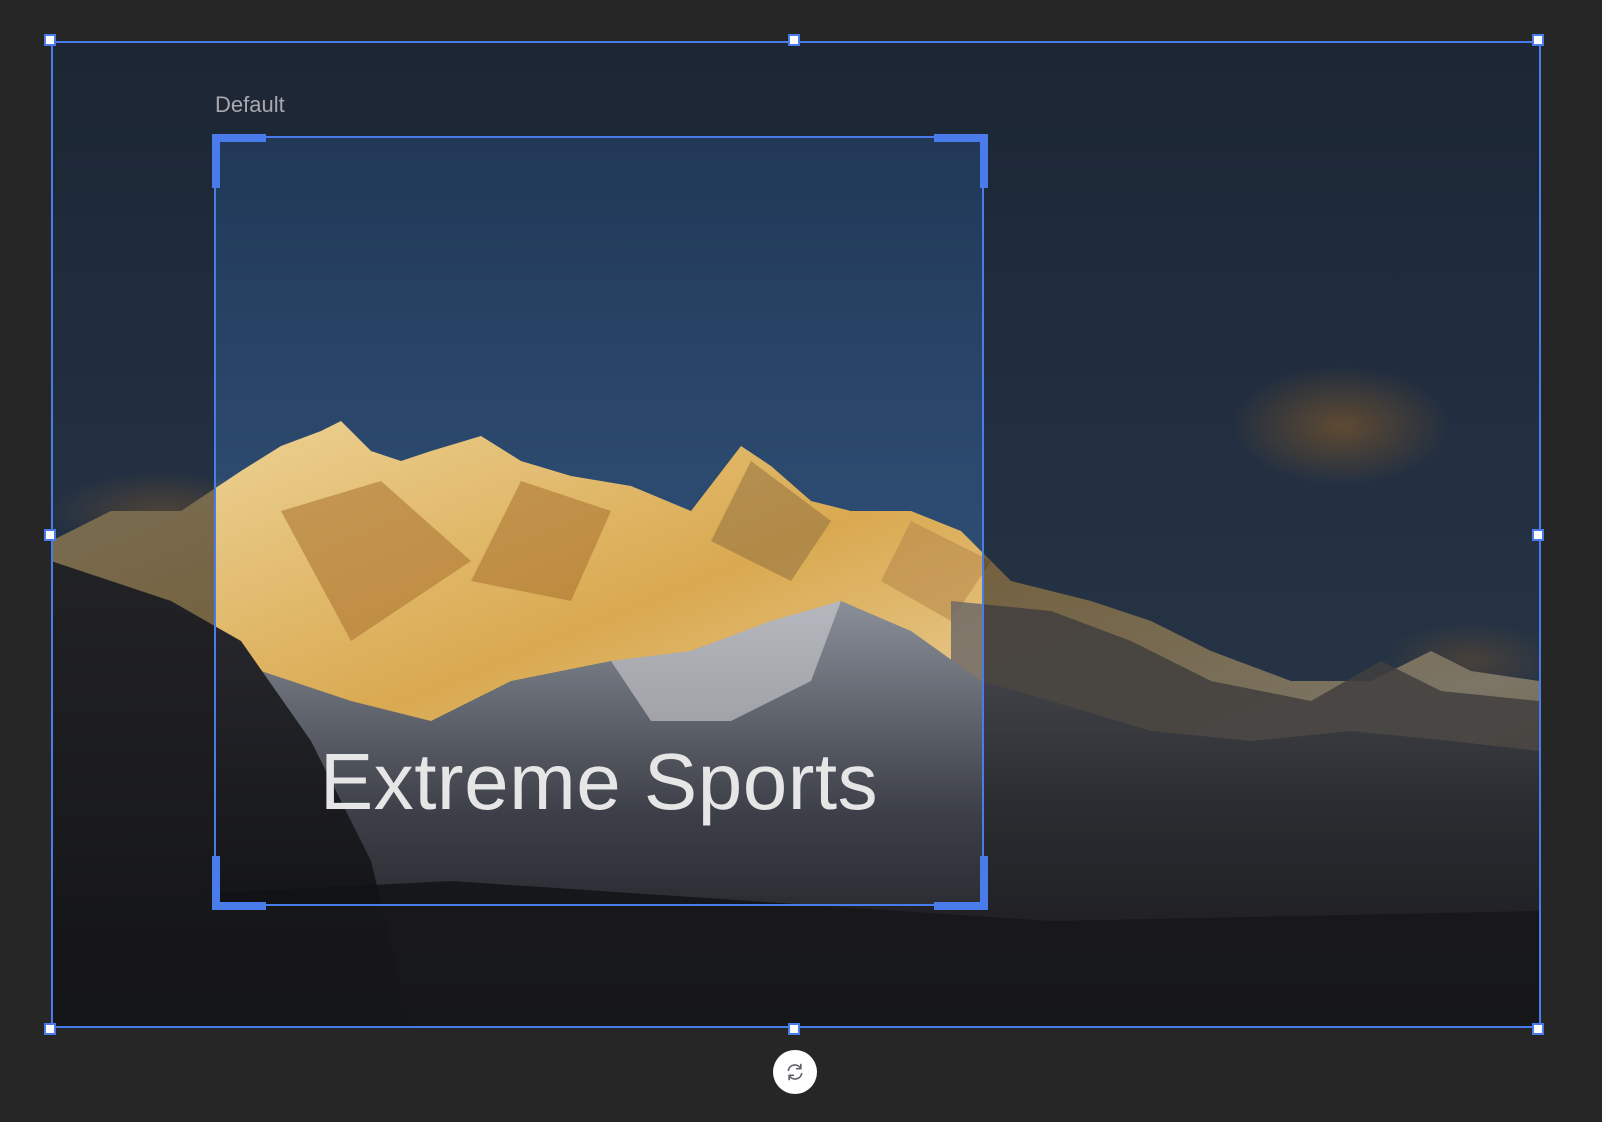 The height and width of the screenshot is (1122, 1602). Describe the element at coordinates (239, 883) in the screenshot. I see `crop-corner-bottom-left` at that location.